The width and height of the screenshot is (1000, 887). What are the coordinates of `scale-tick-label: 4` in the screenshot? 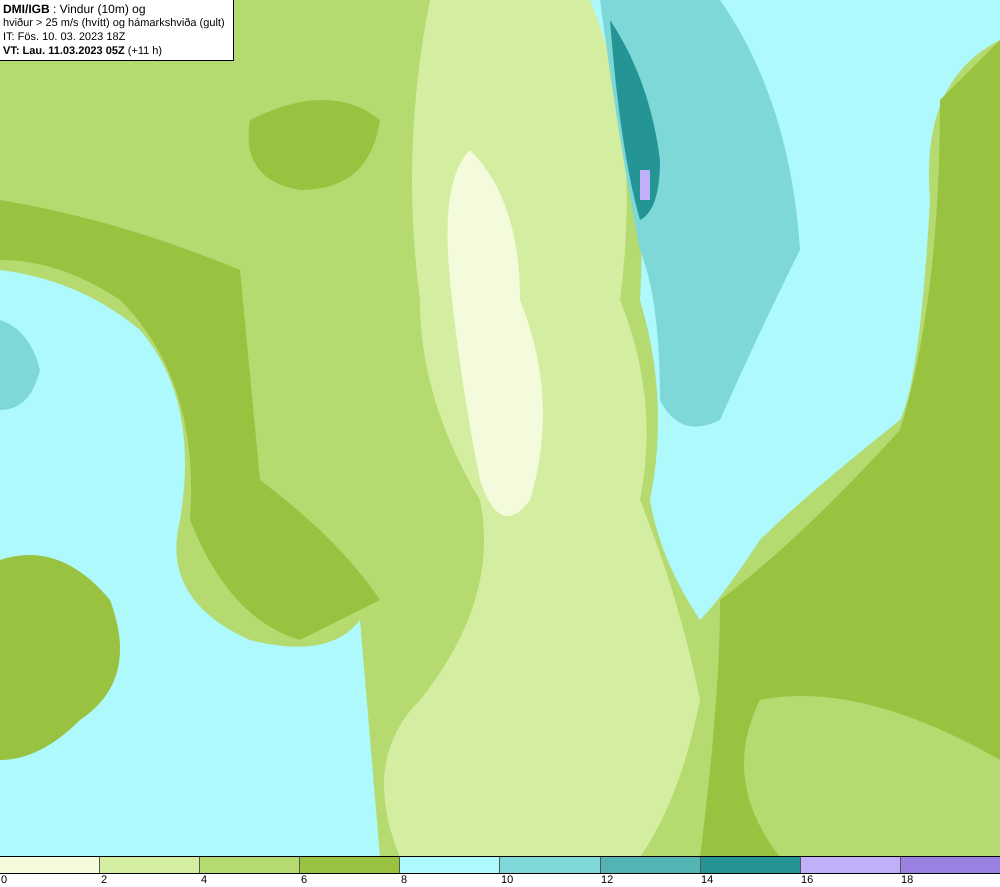 It's located at (204, 880).